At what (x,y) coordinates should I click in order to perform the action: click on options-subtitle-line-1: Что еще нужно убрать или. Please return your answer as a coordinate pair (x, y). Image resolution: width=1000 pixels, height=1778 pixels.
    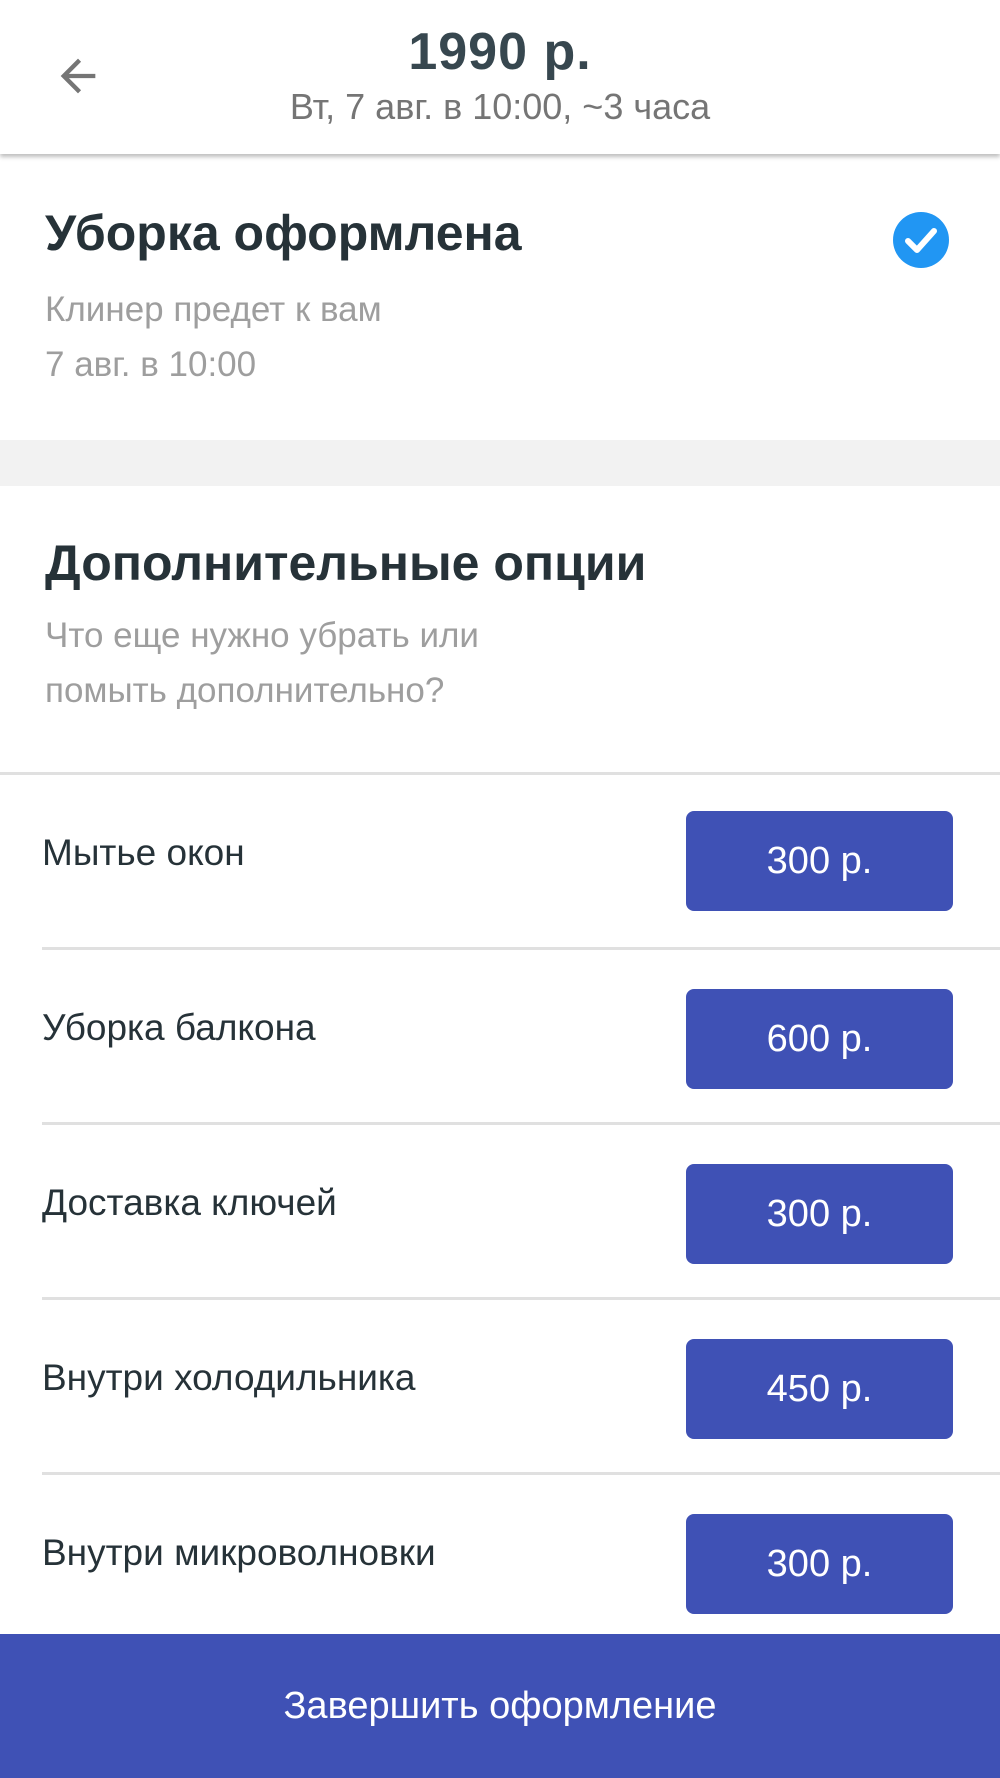
    Looking at the image, I should click on (262, 635).